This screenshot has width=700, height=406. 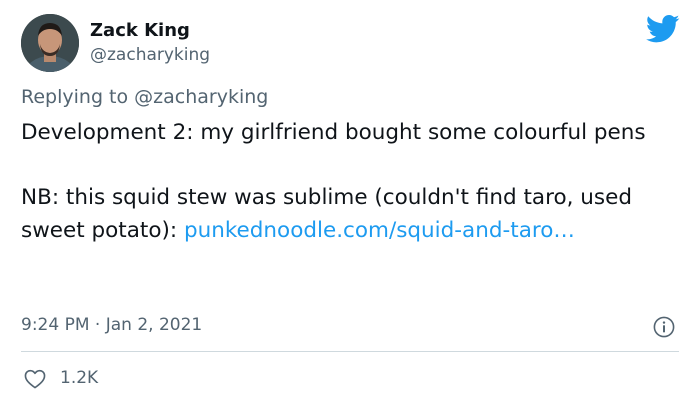 I want to click on avatar, so click(x=50, y=43).